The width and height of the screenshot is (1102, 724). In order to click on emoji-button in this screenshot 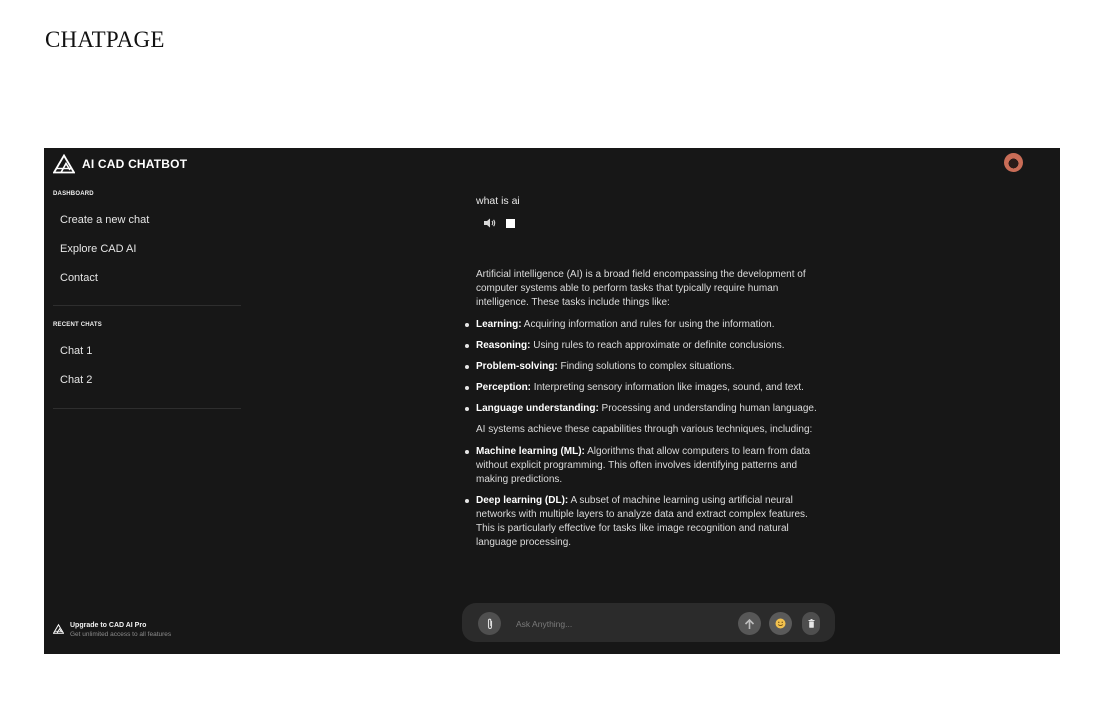, I will do `click(780, 623)`.